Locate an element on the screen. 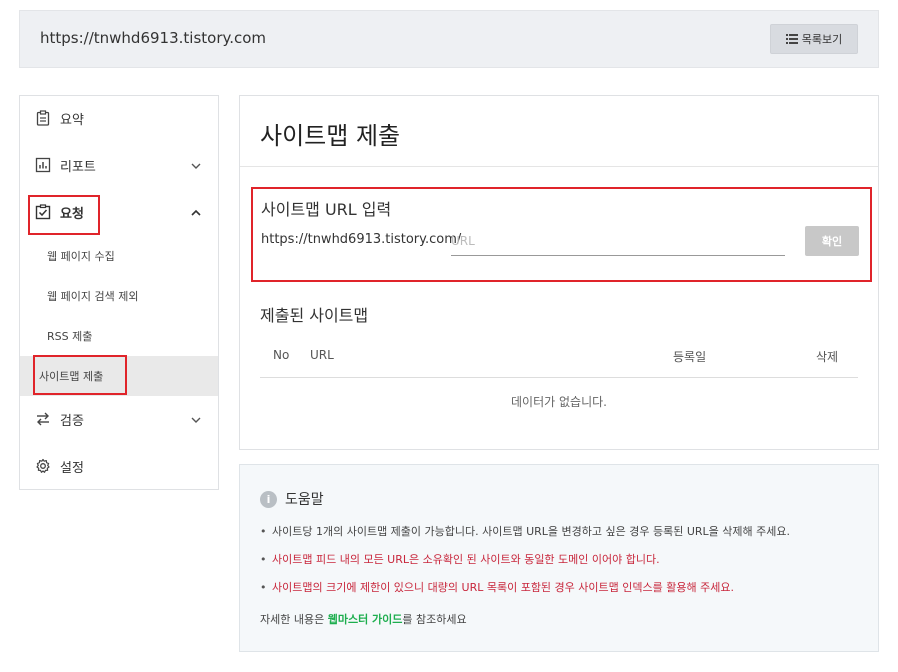 This screenshot has height=672, width=898. sitemap-url-section-title: 사이트맵 URL 입력 is located at coordinates (326, 209).